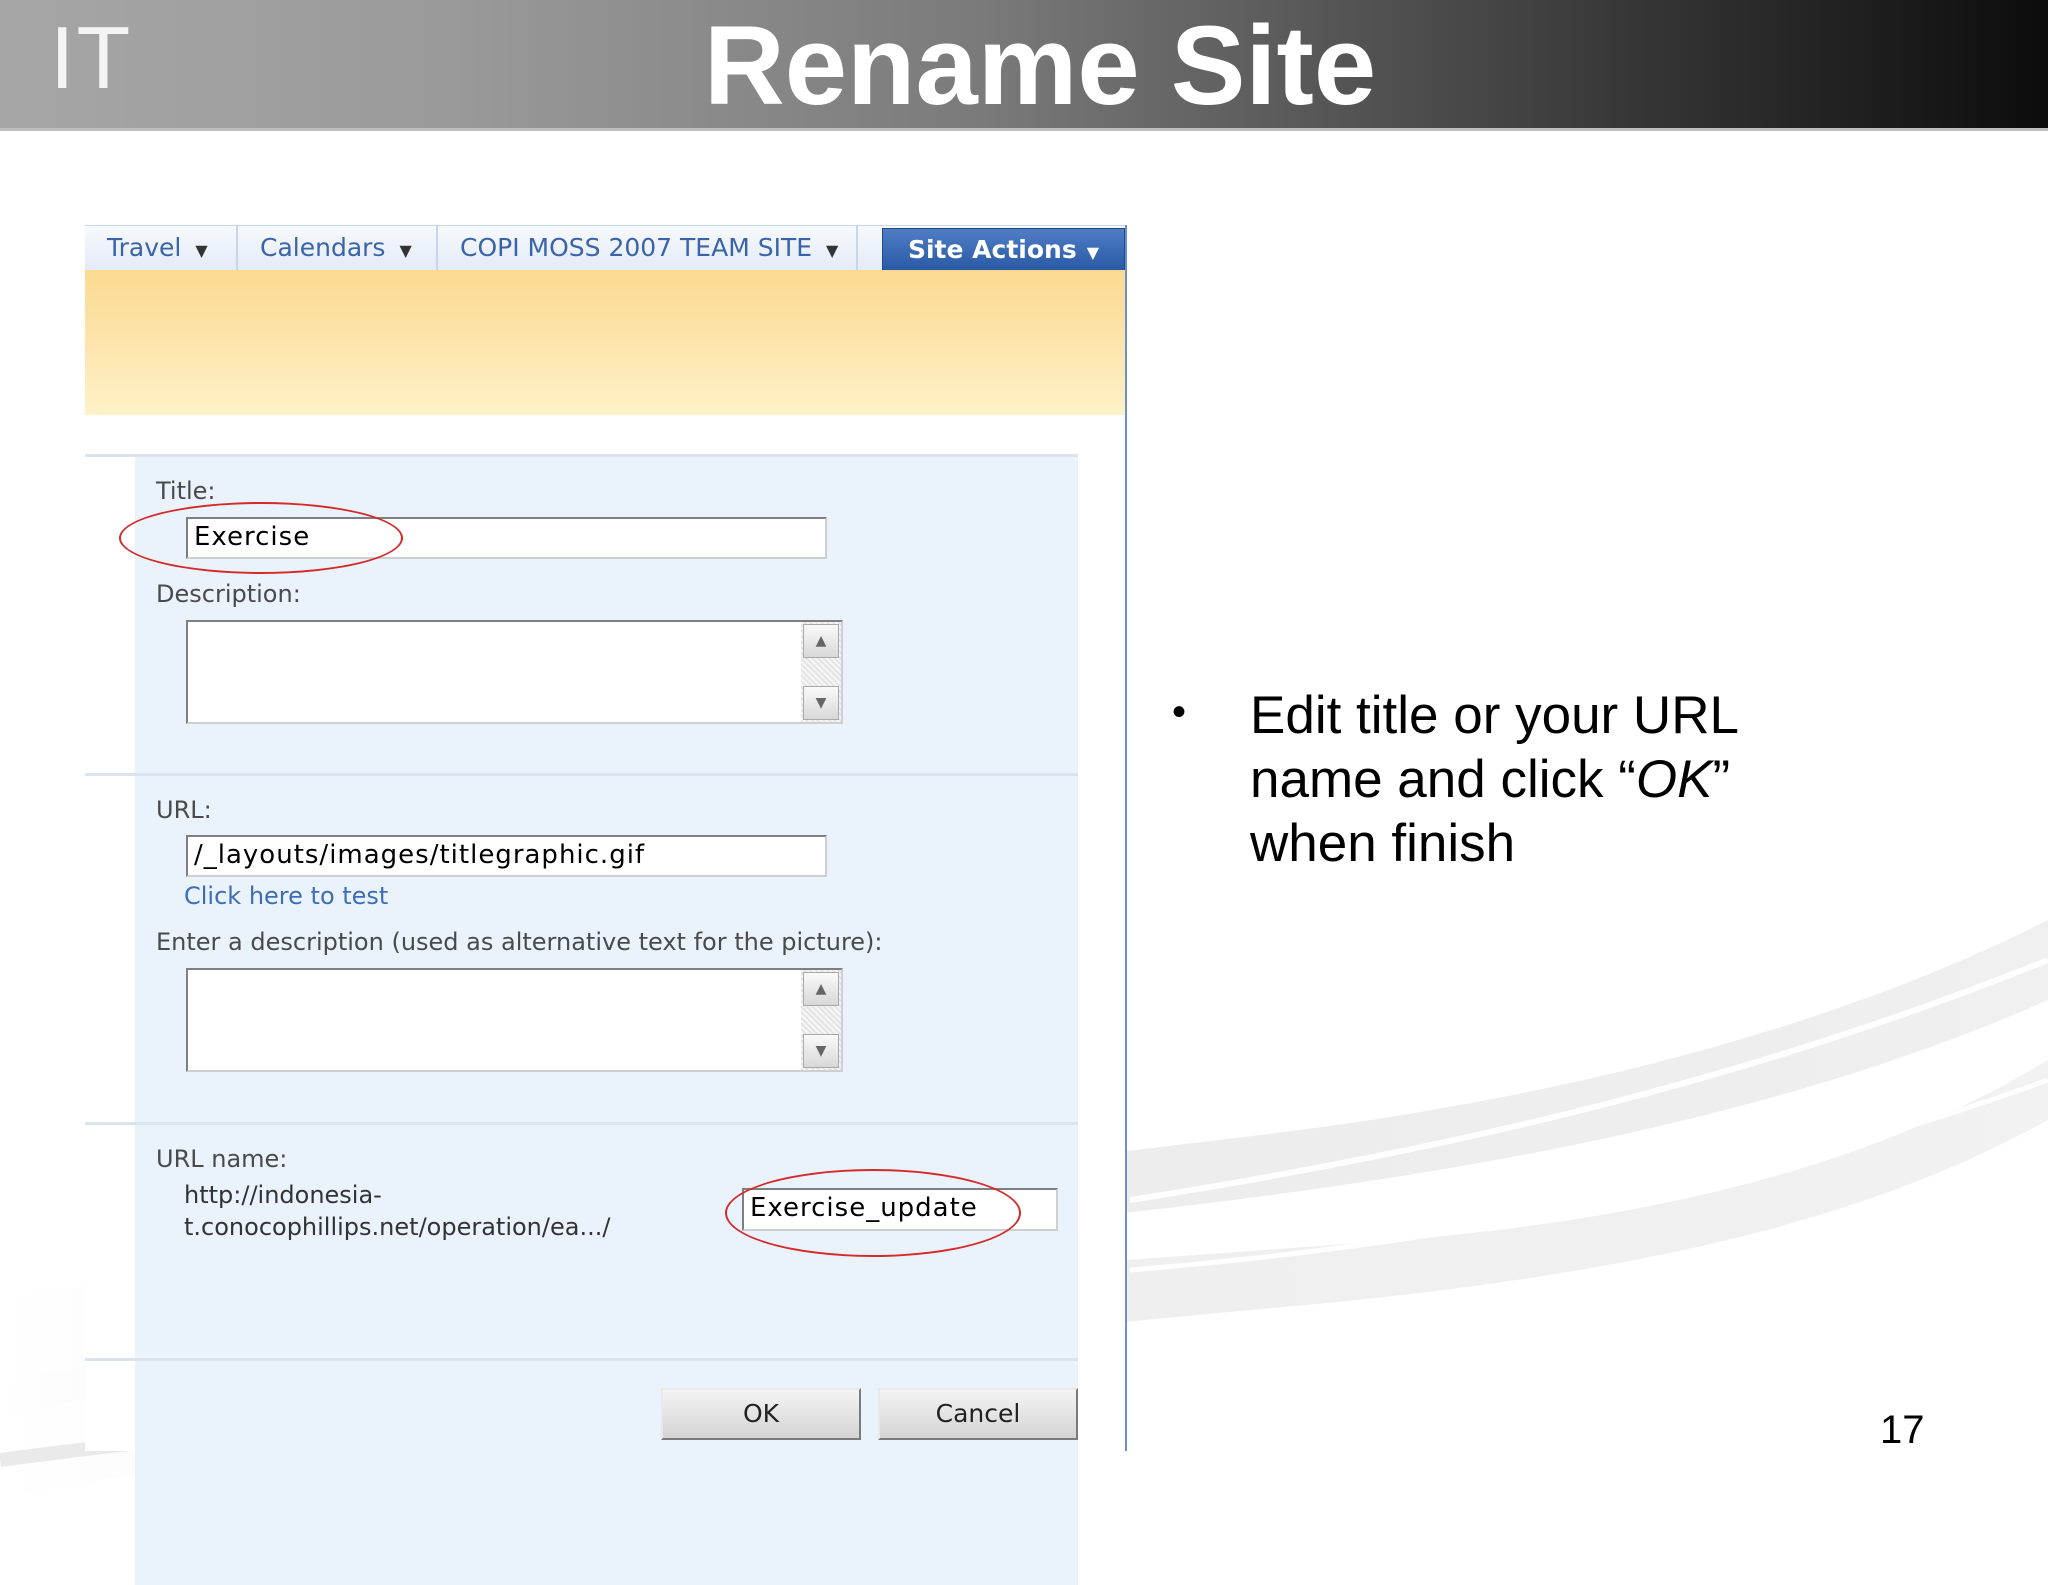 Image resolution: width=2048 pixels, height=1585 pixels. What do you see at coordinates (1902, 1430) in the screenshot?
I see `page-number: 17` at bounding box center [1902, 1430].